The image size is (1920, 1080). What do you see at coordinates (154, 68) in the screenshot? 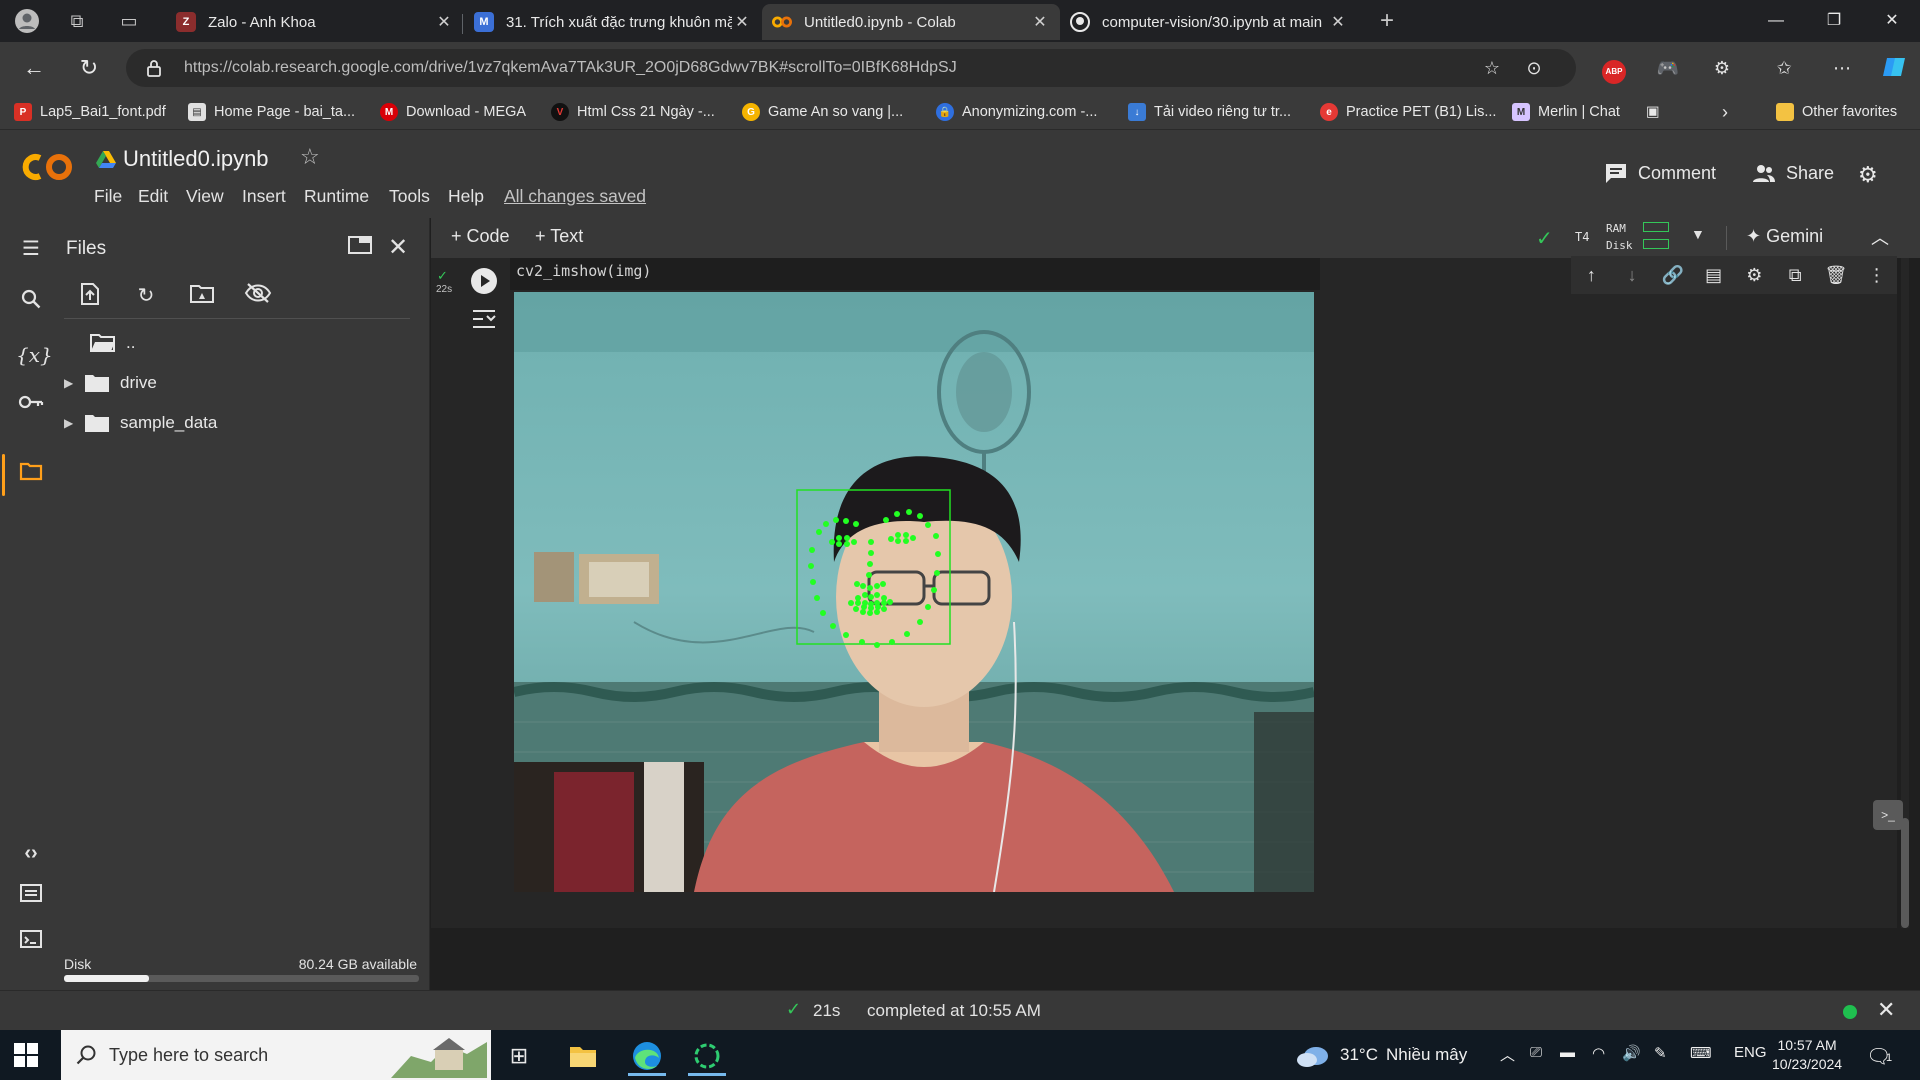
I see `lock-icon` at bounding box center [154, 68].